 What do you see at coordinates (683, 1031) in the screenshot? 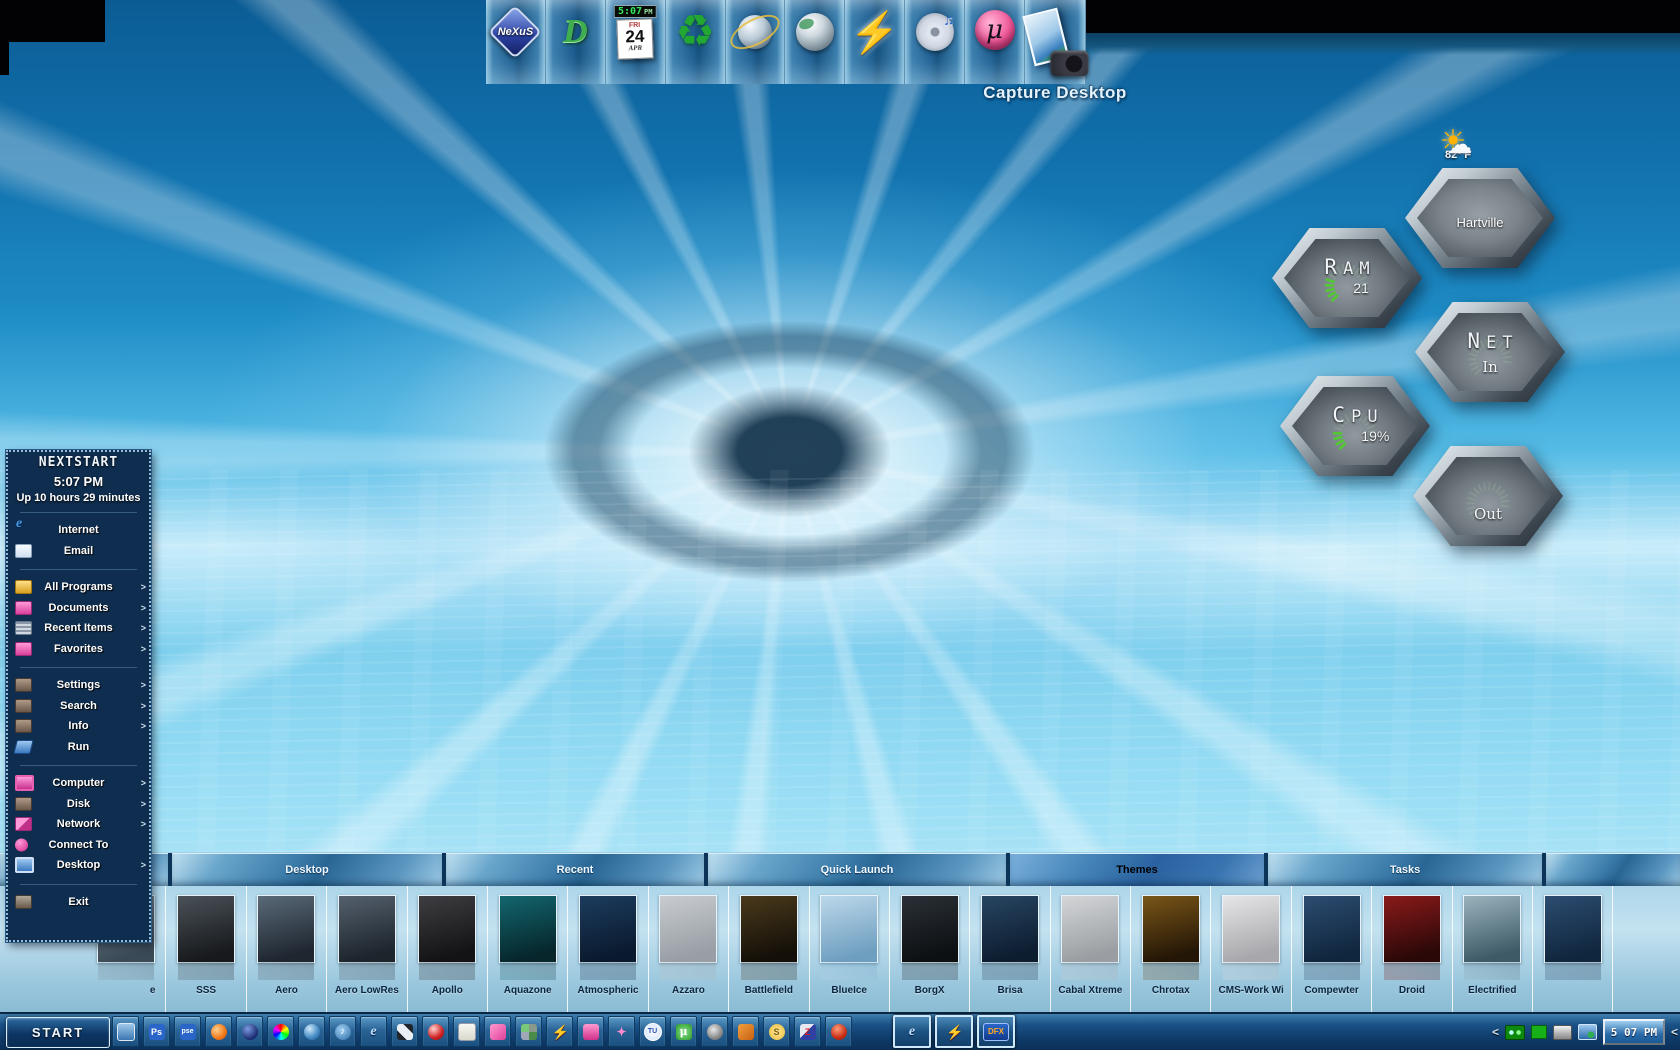
I see `quicklaunch-mutorrent: μ` at bounding box center [683, 1031].